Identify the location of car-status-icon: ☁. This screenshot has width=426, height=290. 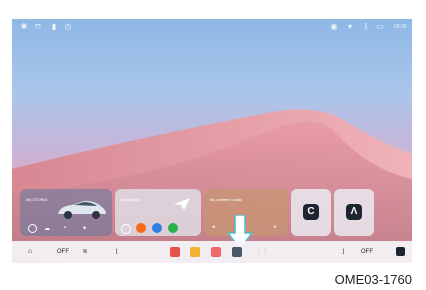
(47, 228).